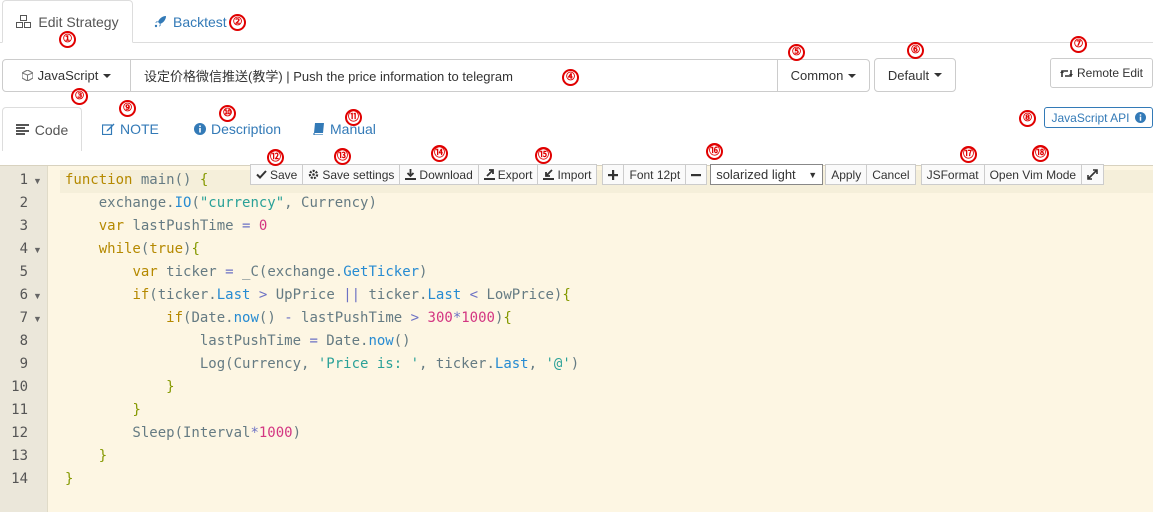 The width and height of the screenshot is (1153, 512). Describe the element at coordinates (570, 77) in the screenshot. I see `annotation-badge: ④` at that location.